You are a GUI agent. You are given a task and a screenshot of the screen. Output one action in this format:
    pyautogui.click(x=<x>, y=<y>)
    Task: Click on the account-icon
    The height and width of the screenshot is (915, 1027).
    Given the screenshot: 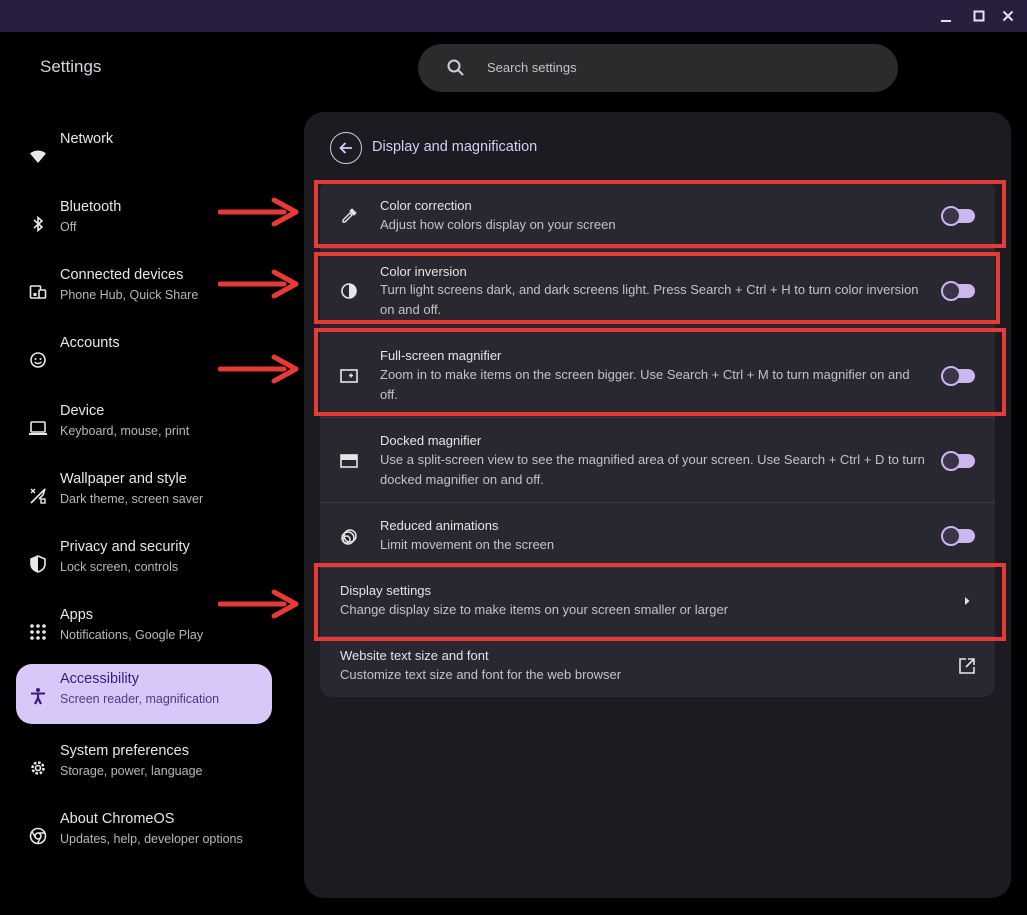 What is the action you would take?
    pyautogui.click(x=38, y=360)
    